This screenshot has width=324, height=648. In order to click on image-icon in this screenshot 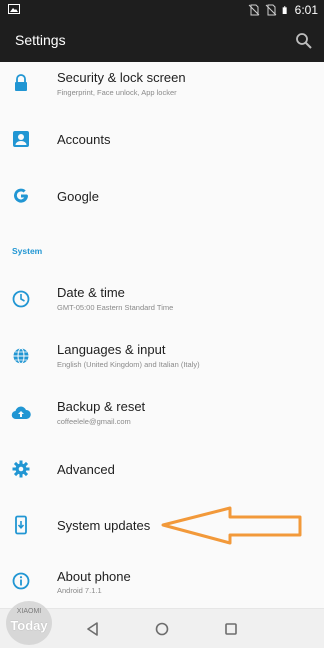, I will do `click(14, 9)`.